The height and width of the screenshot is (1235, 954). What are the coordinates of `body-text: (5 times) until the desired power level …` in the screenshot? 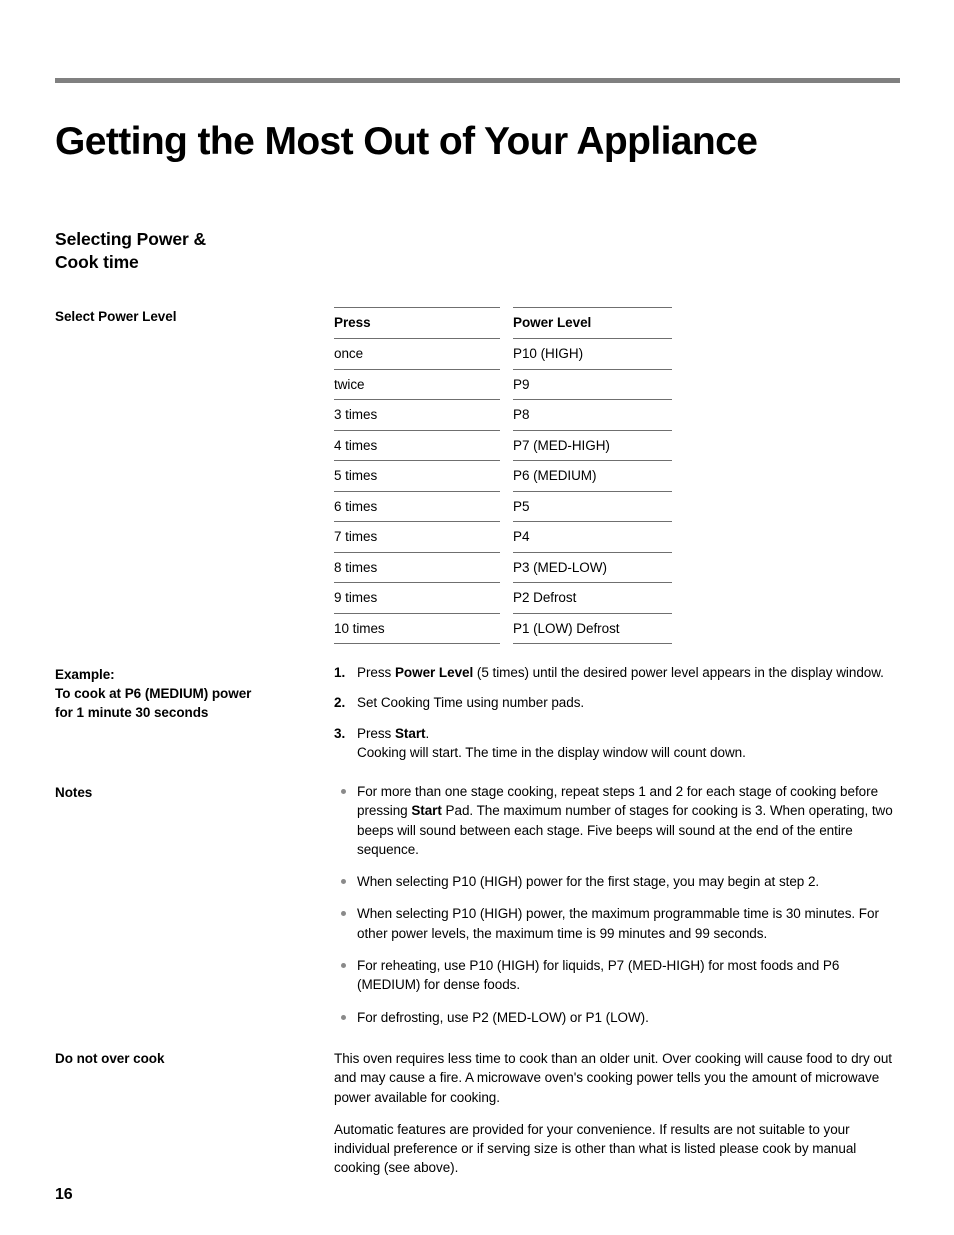 It's located at (678, 672).